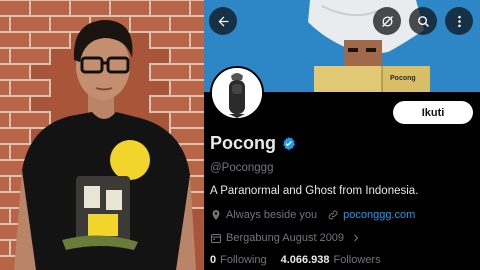  I want to click on search-button, so click(423, 21).